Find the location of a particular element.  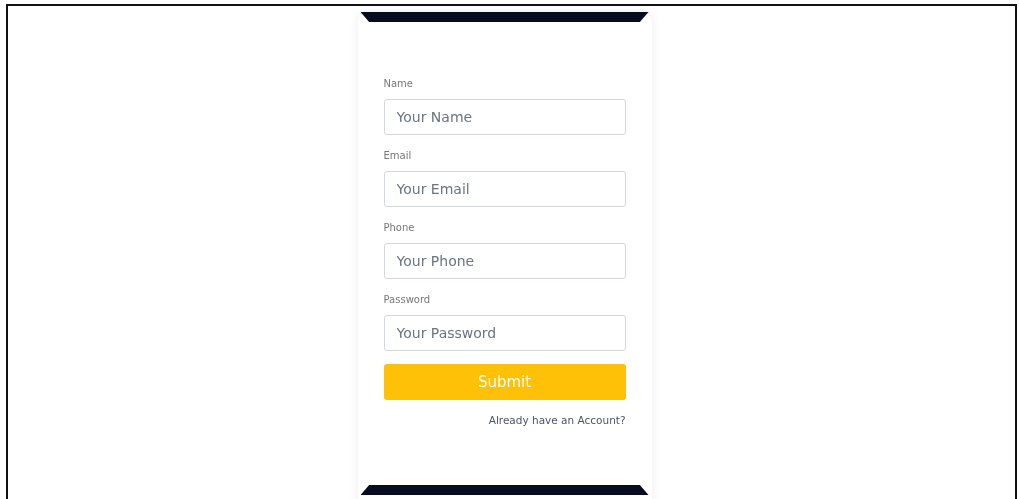

login-link: Already have an Account? is located at coordinates (557, 420).